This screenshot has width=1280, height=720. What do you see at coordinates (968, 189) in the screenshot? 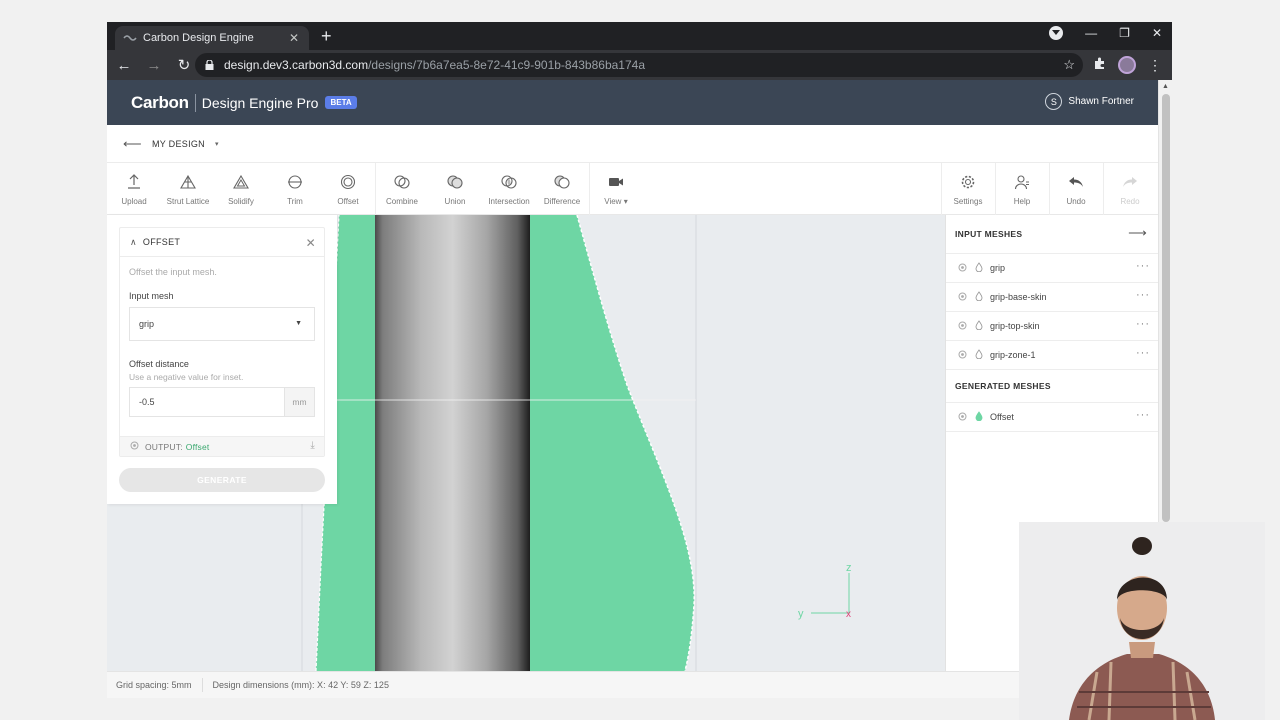
I see `settings-button: Settings` at bounding box center [968, 189].